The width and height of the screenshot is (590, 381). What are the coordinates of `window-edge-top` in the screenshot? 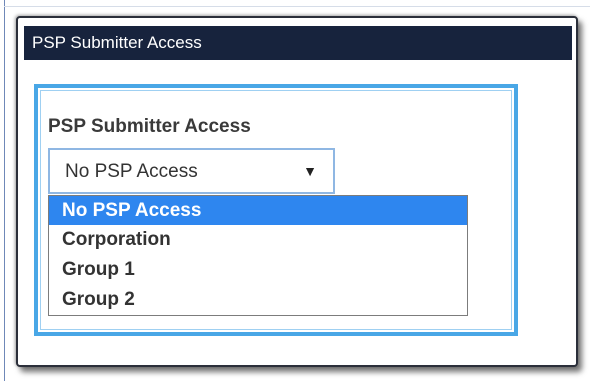 It's located at (297, 6).